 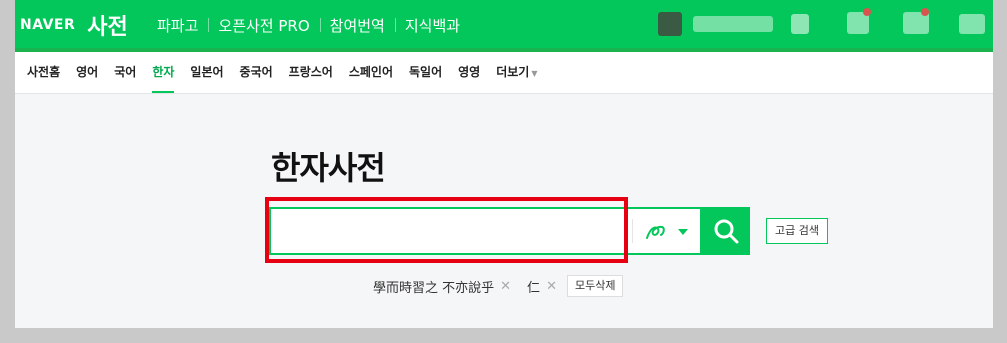 What do you see at coordinates (357, 25) in the screenshot?
I see `participate-translation-link: 참여번역` at bounding box center [357, 25].